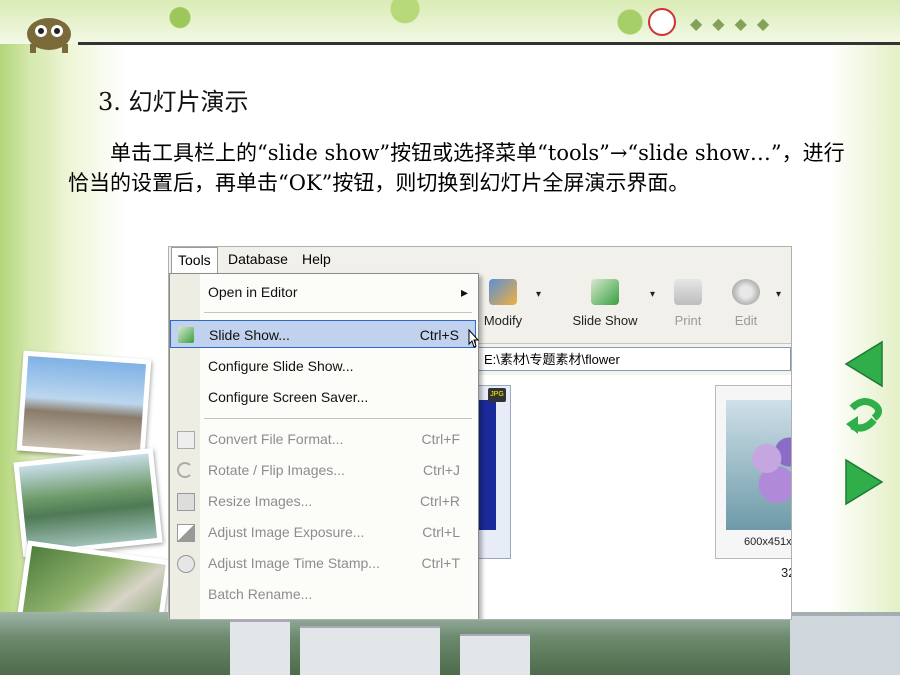 The image size is (900, 675). What do you see at coordinates (746, 320) in the screenshot?
I see `edit-label: Edit` at bounding box center [746, 320].